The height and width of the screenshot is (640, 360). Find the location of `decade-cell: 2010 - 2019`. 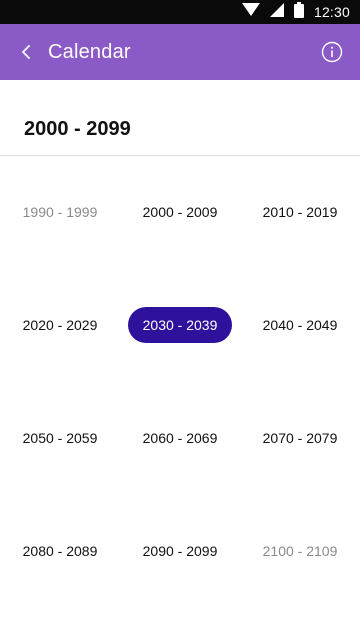

decade-cell: 2010 - 2019 is located at coordinates (300, 212).